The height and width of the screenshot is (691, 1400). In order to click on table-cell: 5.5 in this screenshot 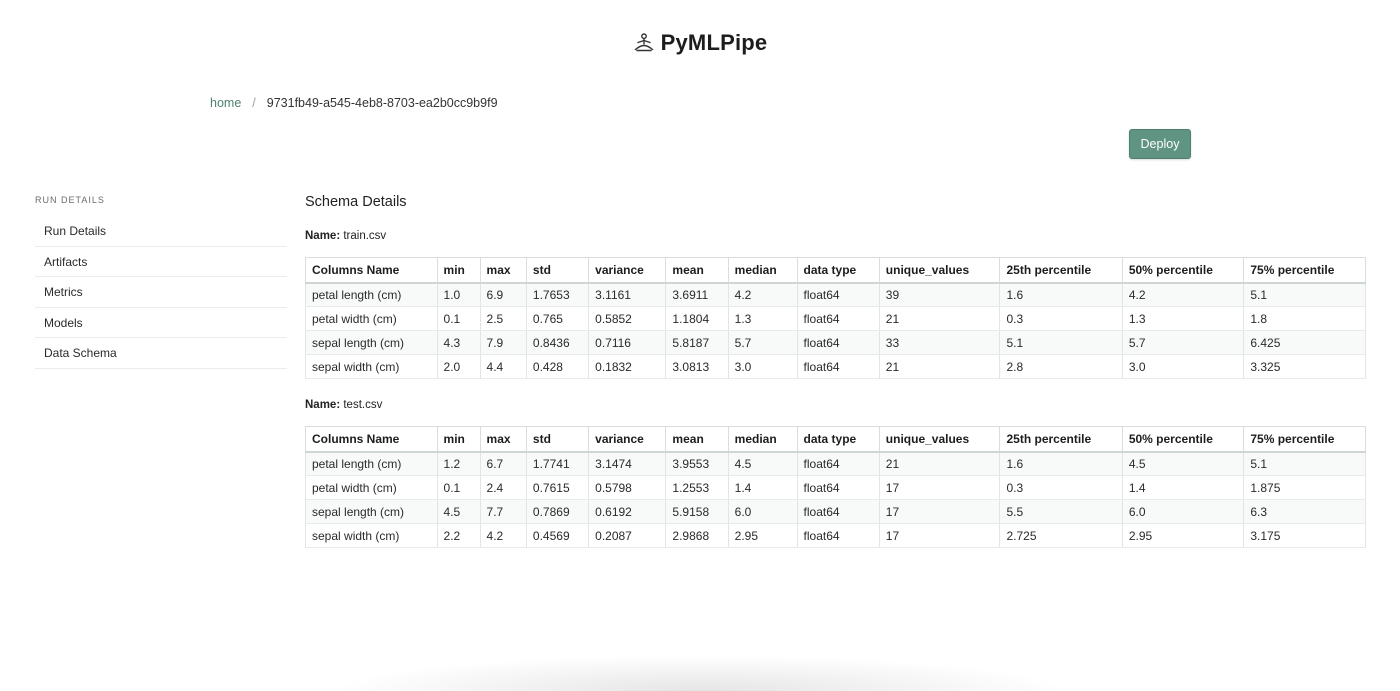, I will do `click(1061, 511)`.